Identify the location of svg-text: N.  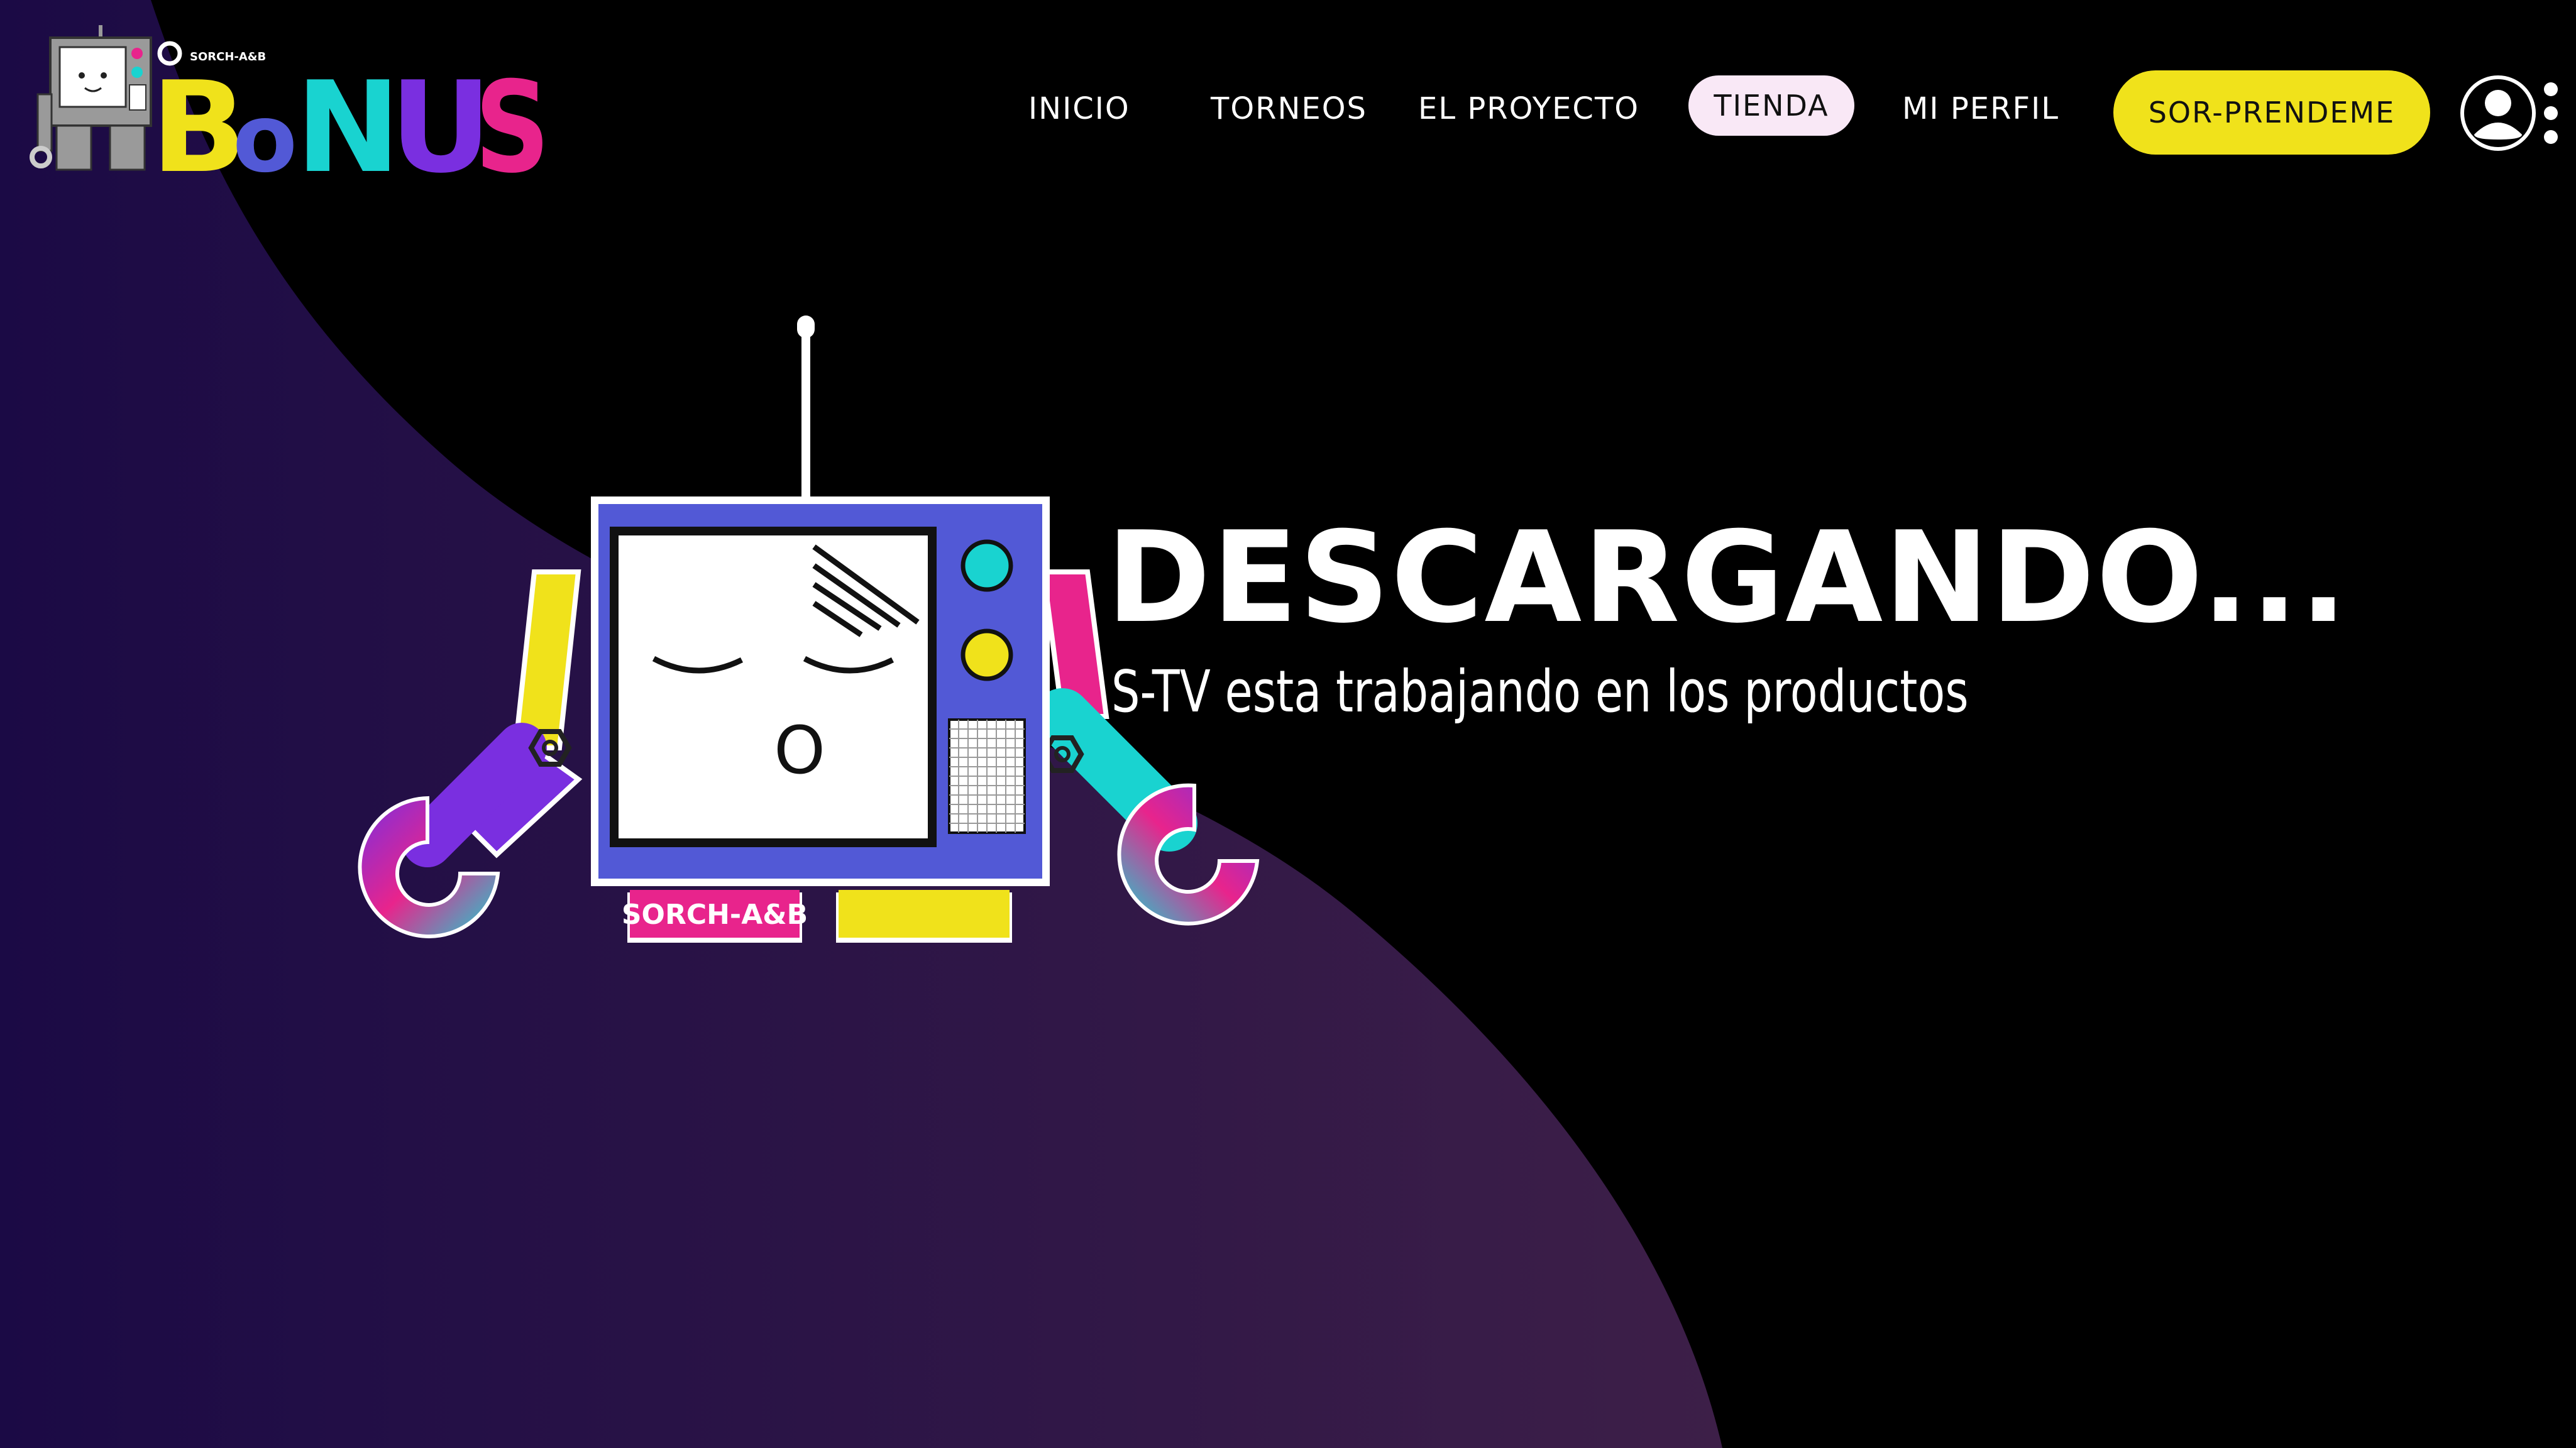
(347, 122).